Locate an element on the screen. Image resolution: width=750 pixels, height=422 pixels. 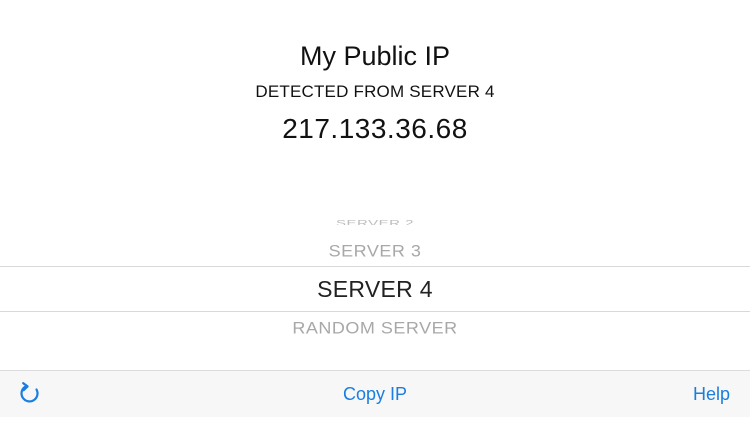
picker-item-server-3: SERVER 3 is located at coordinates (375, 251).